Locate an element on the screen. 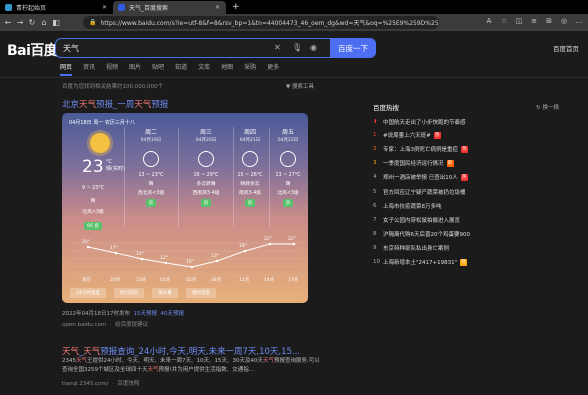 The height and width of the screenshot is (395, 588). forecast-day: 周五 04月22日 13 ~ 27°C 晴北风<3级良 is located at coordinates (288, 167).